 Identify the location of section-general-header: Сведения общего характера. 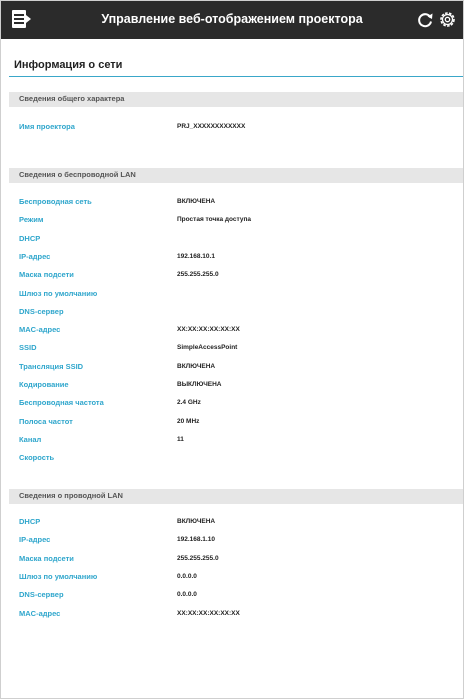
(236, 99).